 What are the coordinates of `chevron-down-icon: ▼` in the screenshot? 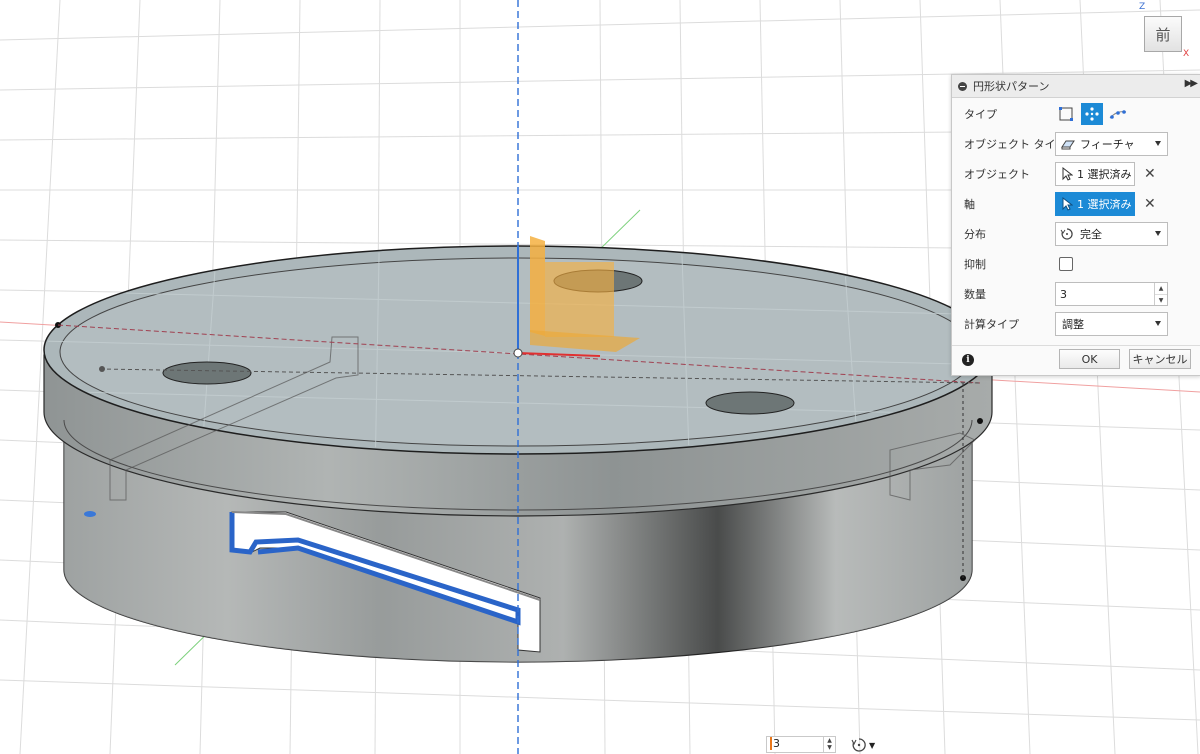 It's located at (872, 745).